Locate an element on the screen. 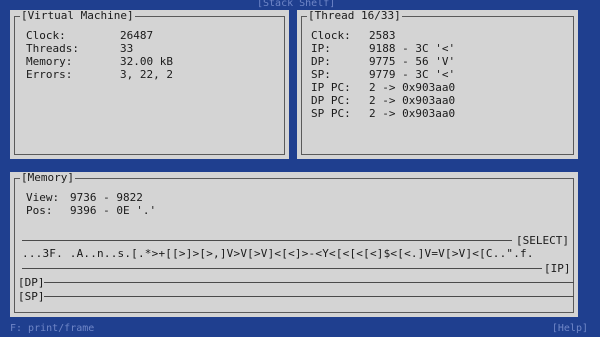 This screenshot has height=337, width=600. select-tag: [SELECT] is located at coordinates (542, 240).